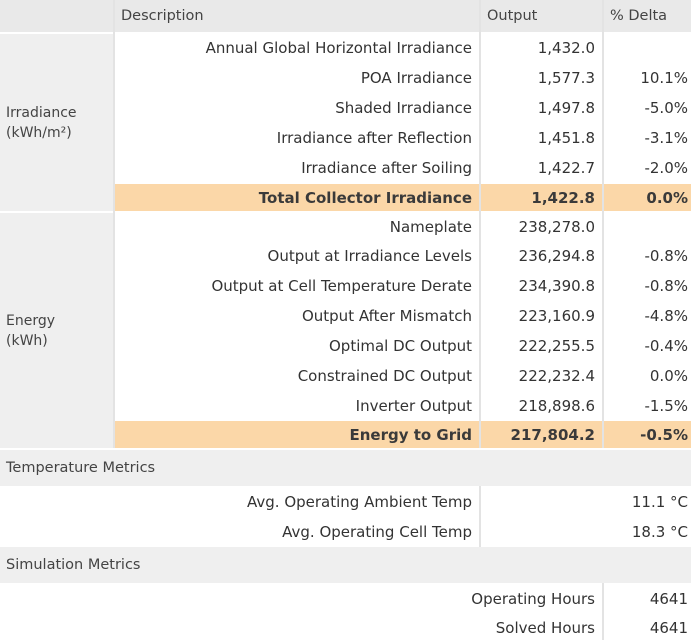 This screenshot has height=640, width=691. Describe the element at coordinates (541, 226) in the screenshot. I see `energy-output-nameplate: 238,278.0` at that location.